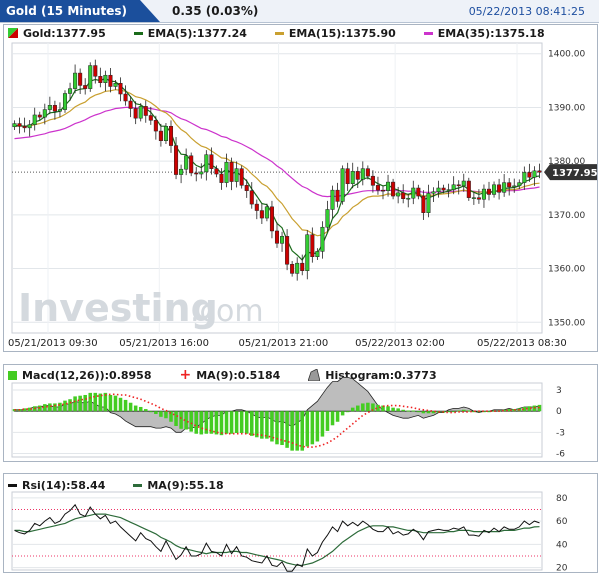  Describe the element at coordinates (566, 323) in the screenshot. I see `price-y-tick-label: 1350.00` at that location.